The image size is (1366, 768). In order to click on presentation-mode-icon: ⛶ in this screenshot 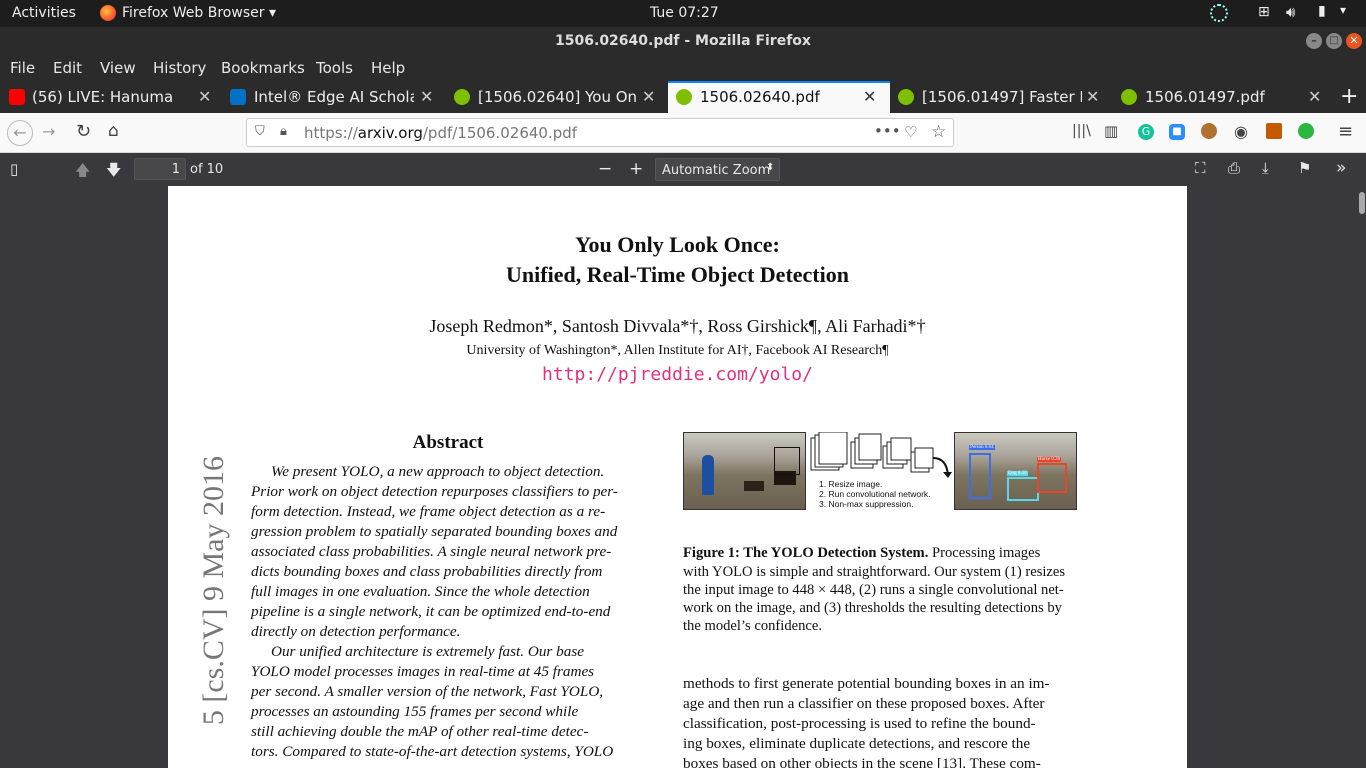, I will do `click(1200, 168)`.